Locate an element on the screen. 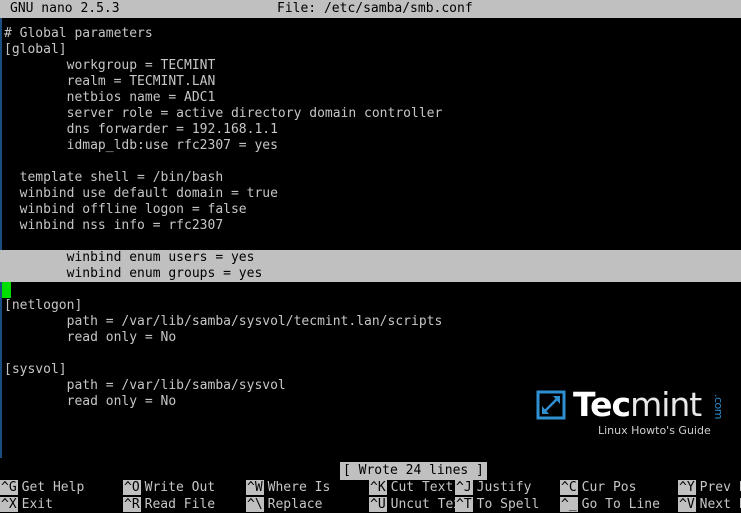 The height and width of the screenshot is (513, 741). shortcut-label: Replace is located at coordinates (295, 504).